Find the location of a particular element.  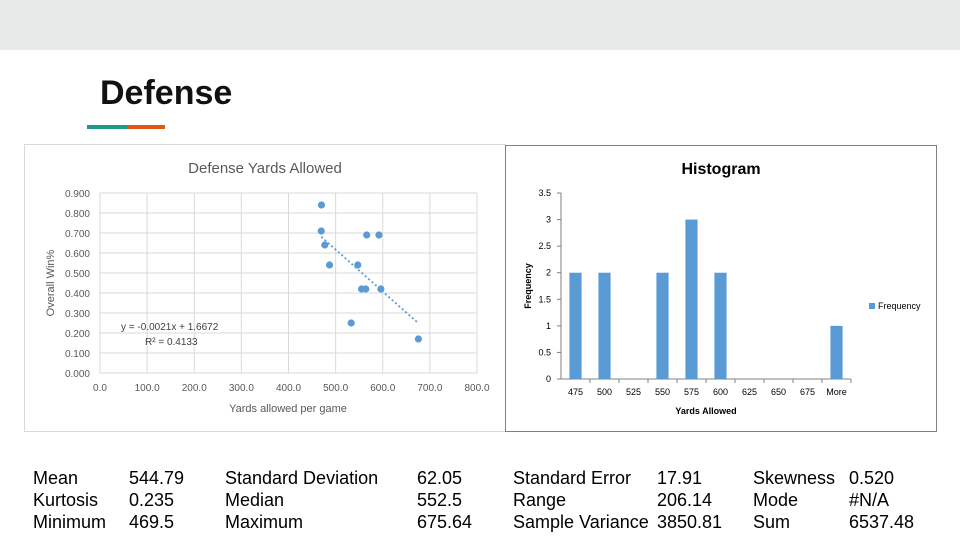

stat-value-sample-variance: 3850.81 is located at coordinates (690, 522).